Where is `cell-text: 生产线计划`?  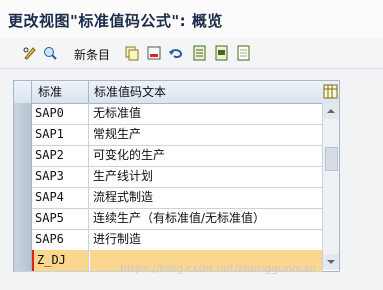 cell-text: 生产线计划 is located at coordinates (206, 176).